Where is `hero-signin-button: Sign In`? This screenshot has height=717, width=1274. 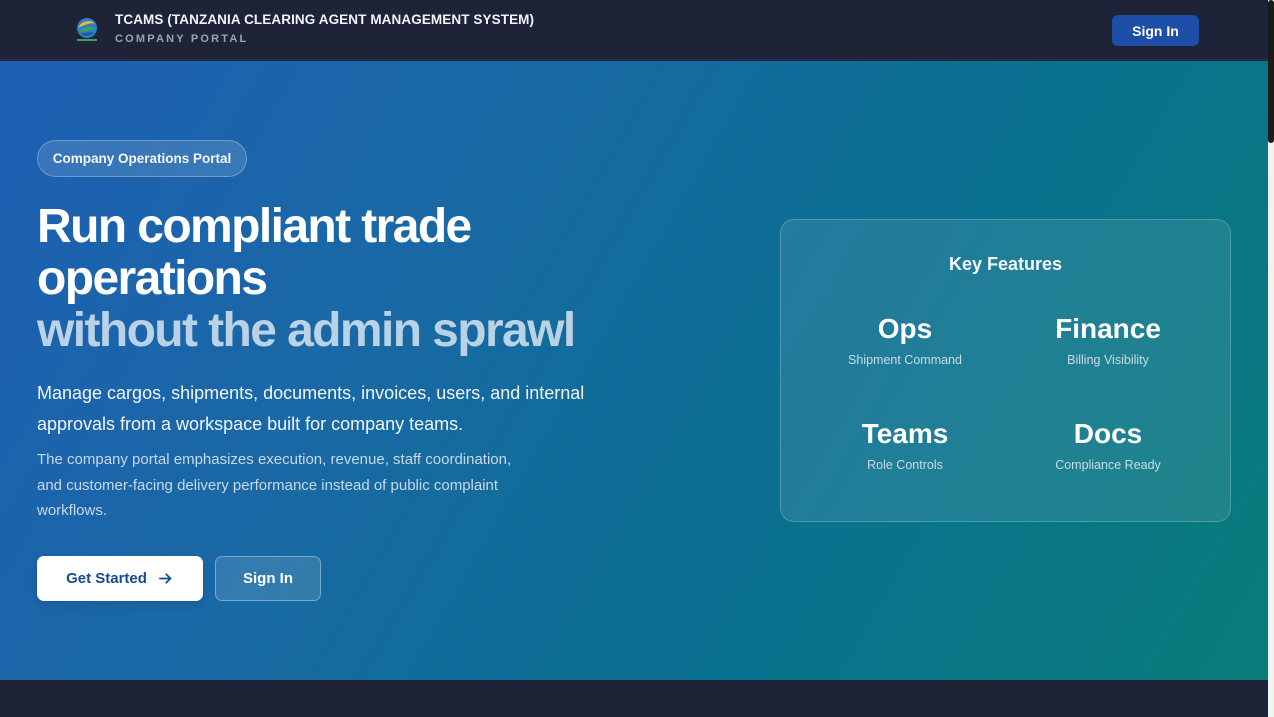
hero-signin-button: Sign In is located at coordinates (268, 578).